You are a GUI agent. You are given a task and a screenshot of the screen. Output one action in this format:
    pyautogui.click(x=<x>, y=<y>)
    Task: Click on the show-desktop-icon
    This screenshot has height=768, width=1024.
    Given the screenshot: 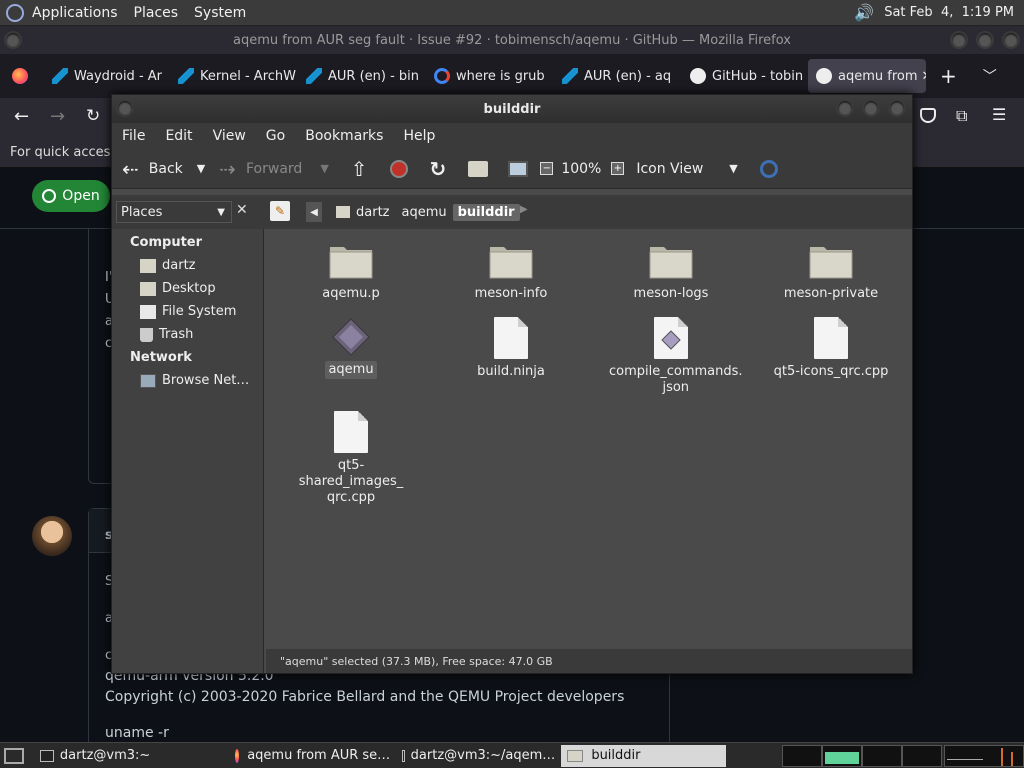 What is the action you would take?
    pyautogui.click(x=14, y=755)
    